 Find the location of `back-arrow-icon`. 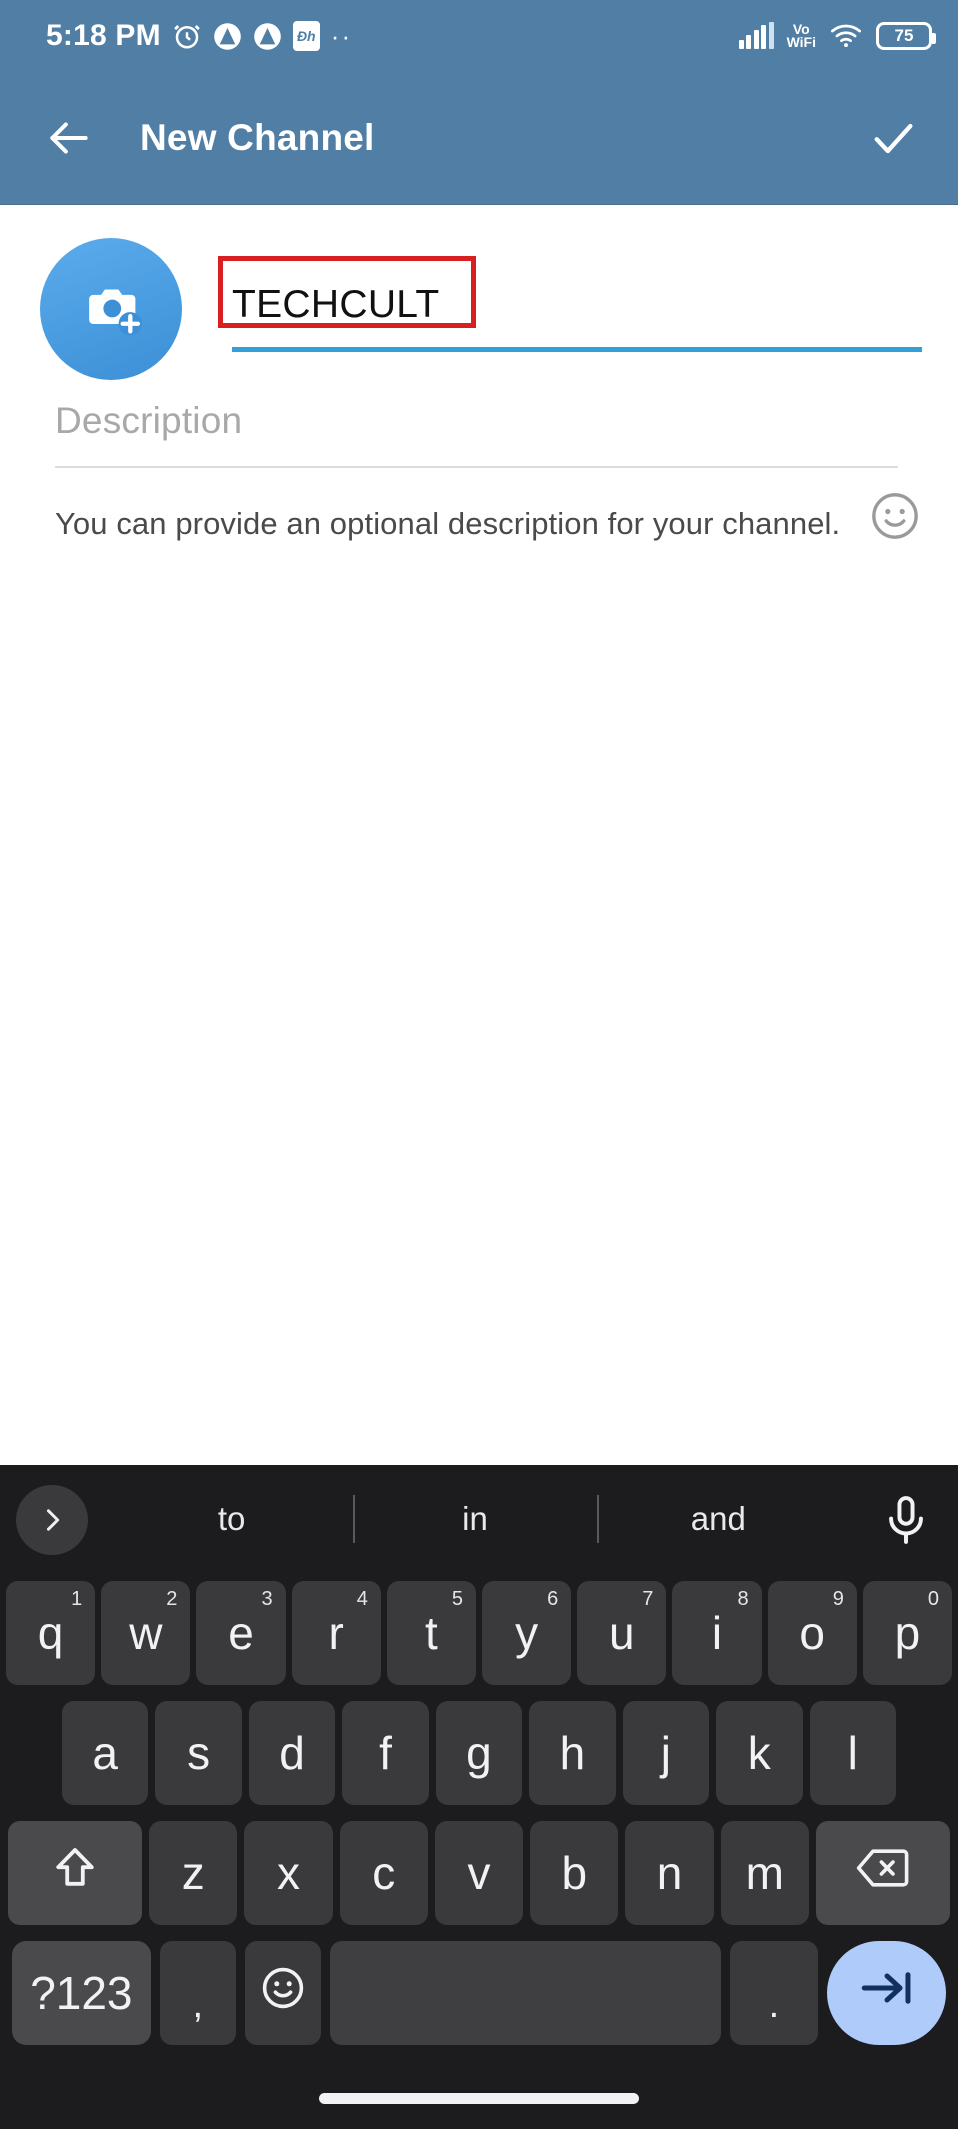

back-arrow-icon is located at coordinates (69, 138).